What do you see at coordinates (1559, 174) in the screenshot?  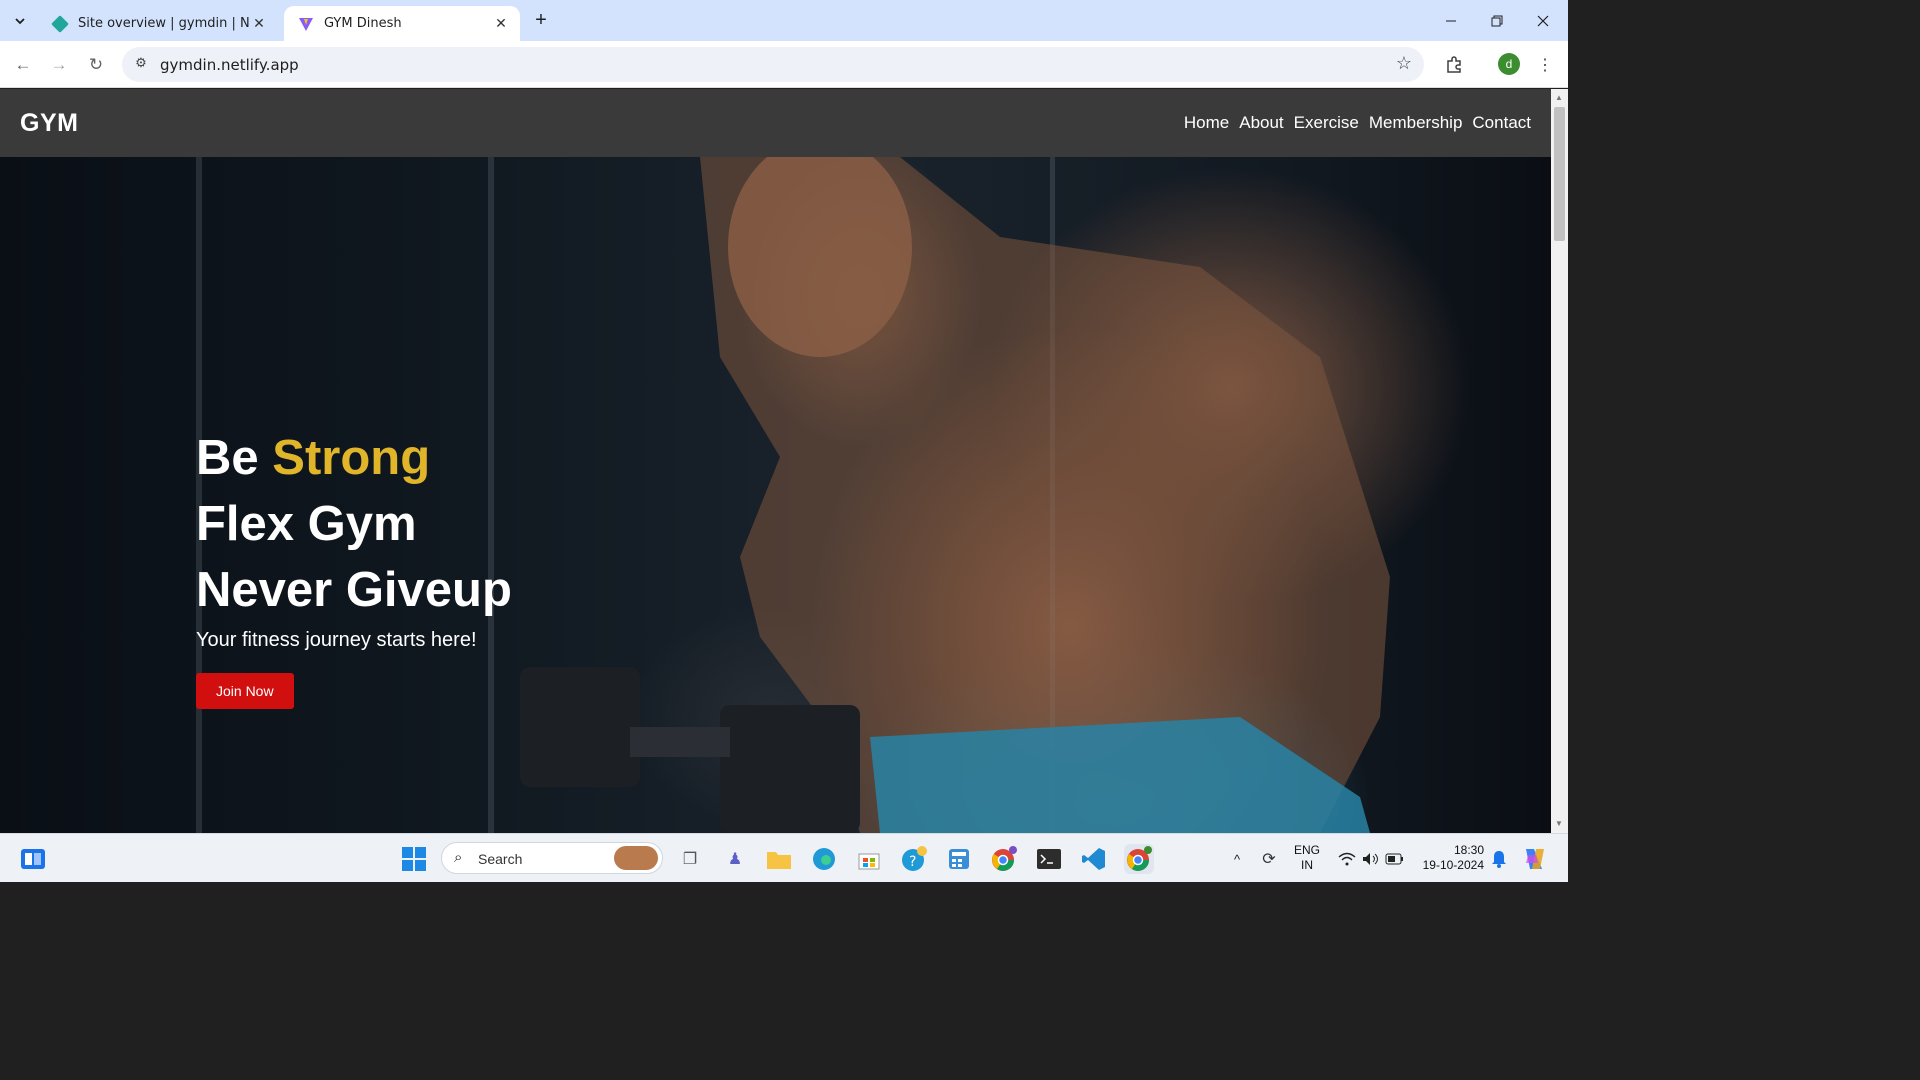 I see `scrollbar-thumb` at bounding box center [1559, 174].